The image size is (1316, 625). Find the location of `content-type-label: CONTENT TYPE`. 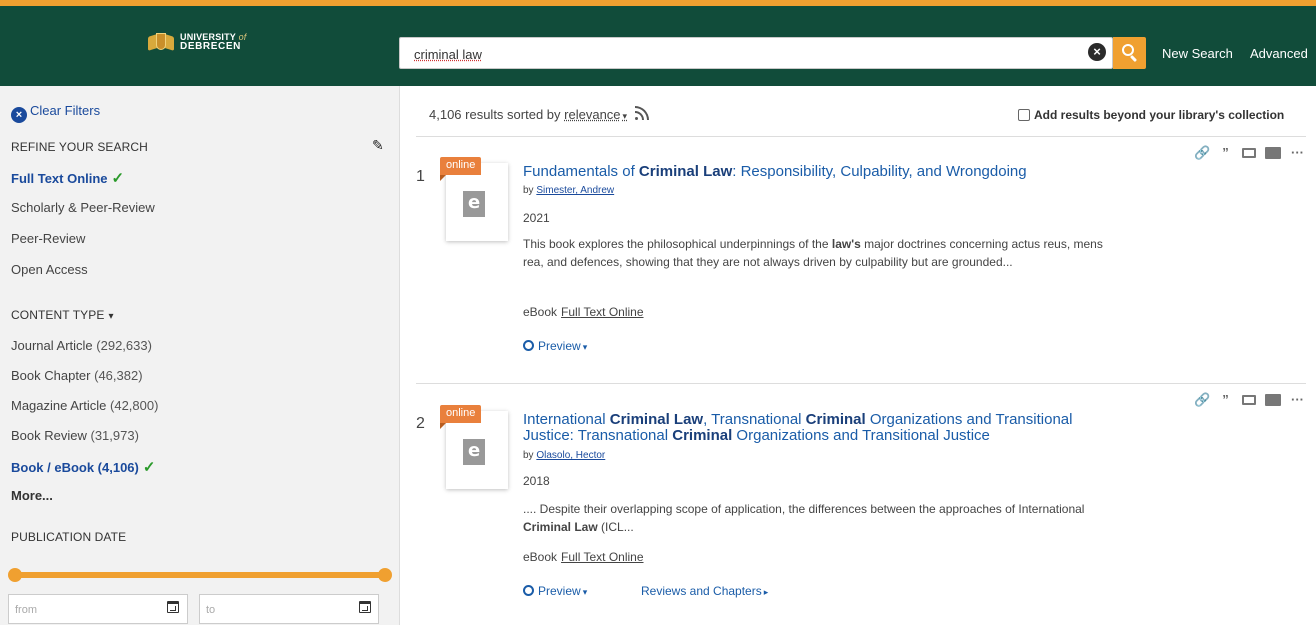

content-type-label: CONTENT TYPE is located at coordinates (58, 315).